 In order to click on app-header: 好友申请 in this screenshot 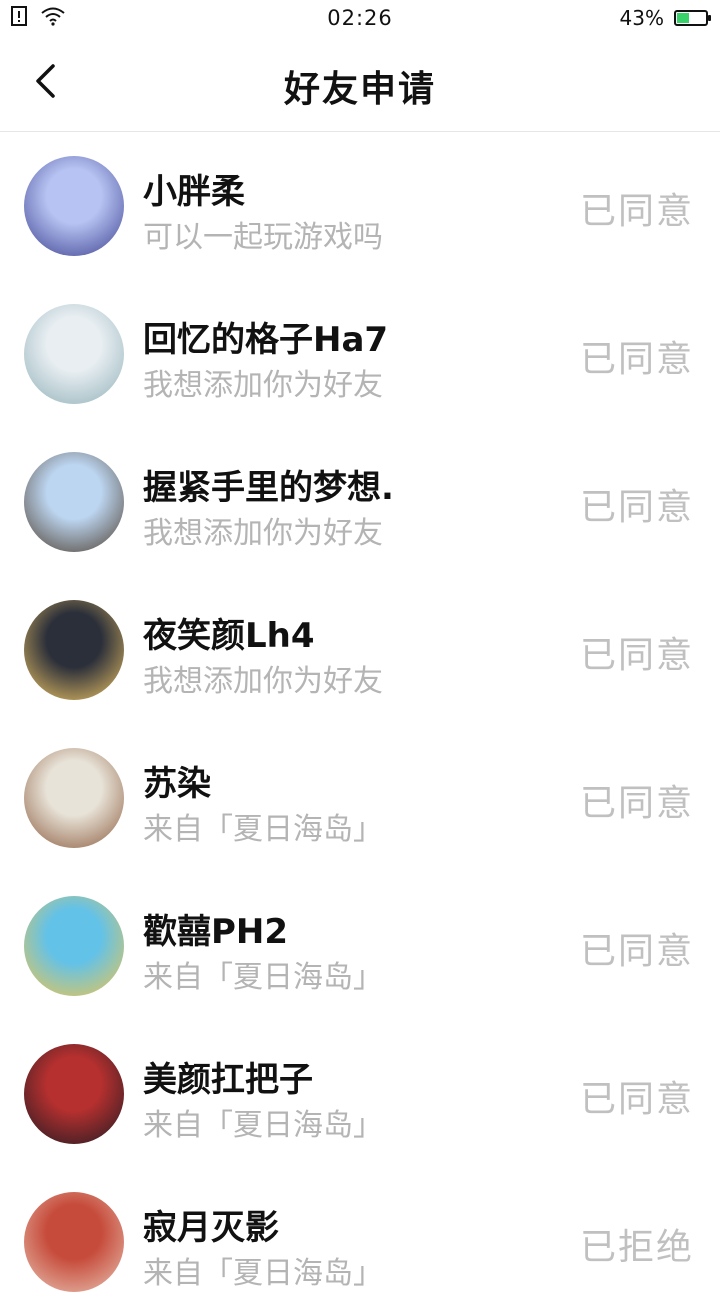, I will do `click(360, 84)`.